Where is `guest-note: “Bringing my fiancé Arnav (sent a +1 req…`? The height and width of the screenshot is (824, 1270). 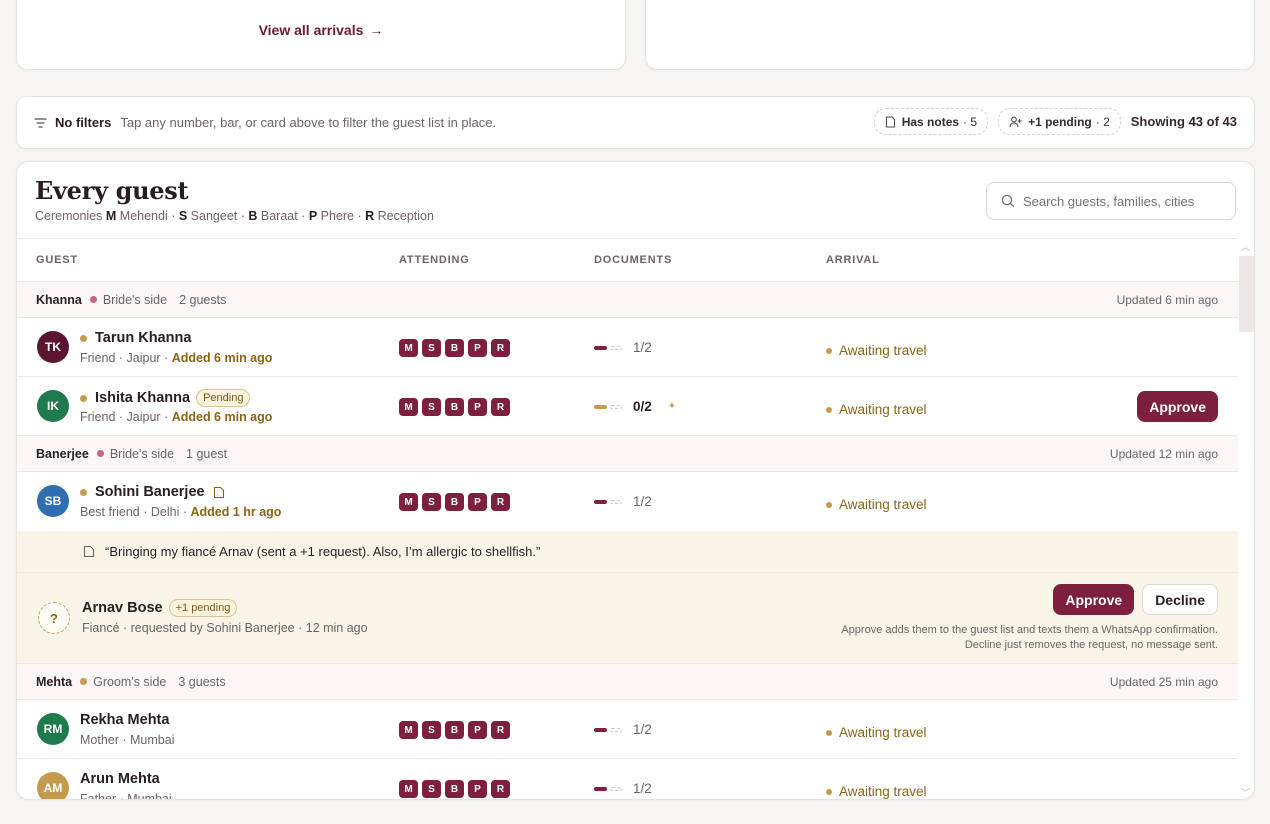 guest-note: “Bringing my fiancé Arnav (sent a +1 req… is located at coordinates (627, 552).